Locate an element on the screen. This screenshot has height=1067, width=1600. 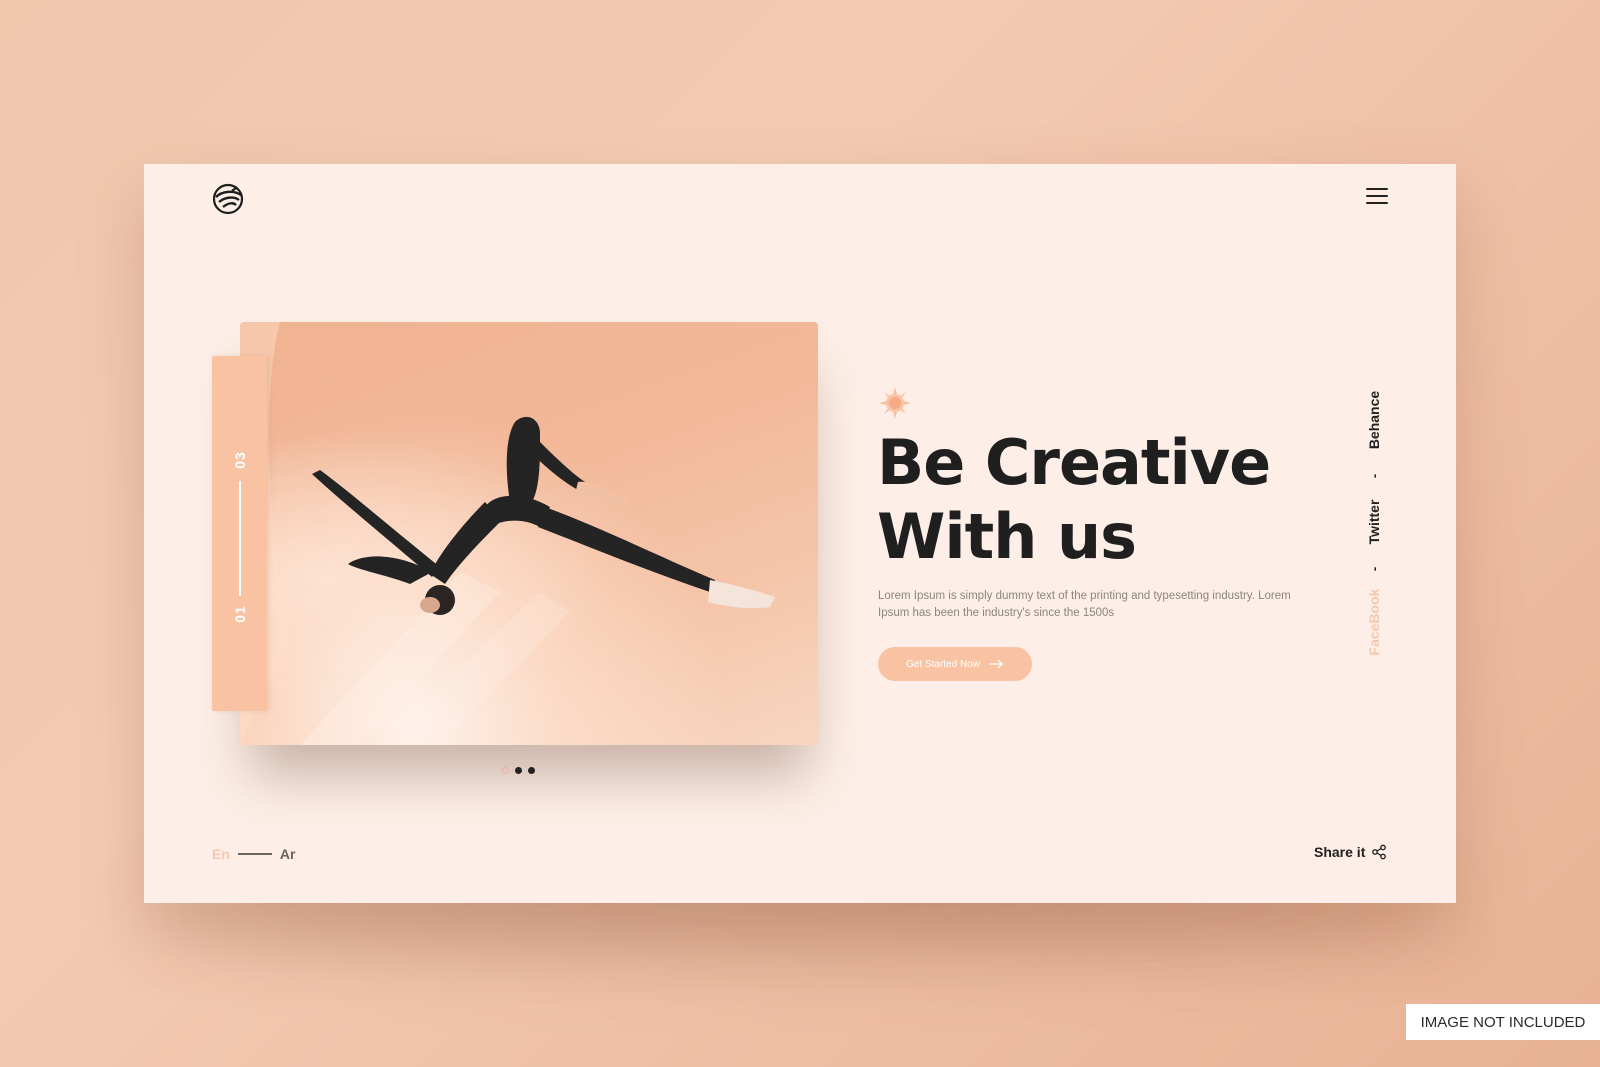
headline-line-1: Be Creative is located at coordinates (1074, 462).